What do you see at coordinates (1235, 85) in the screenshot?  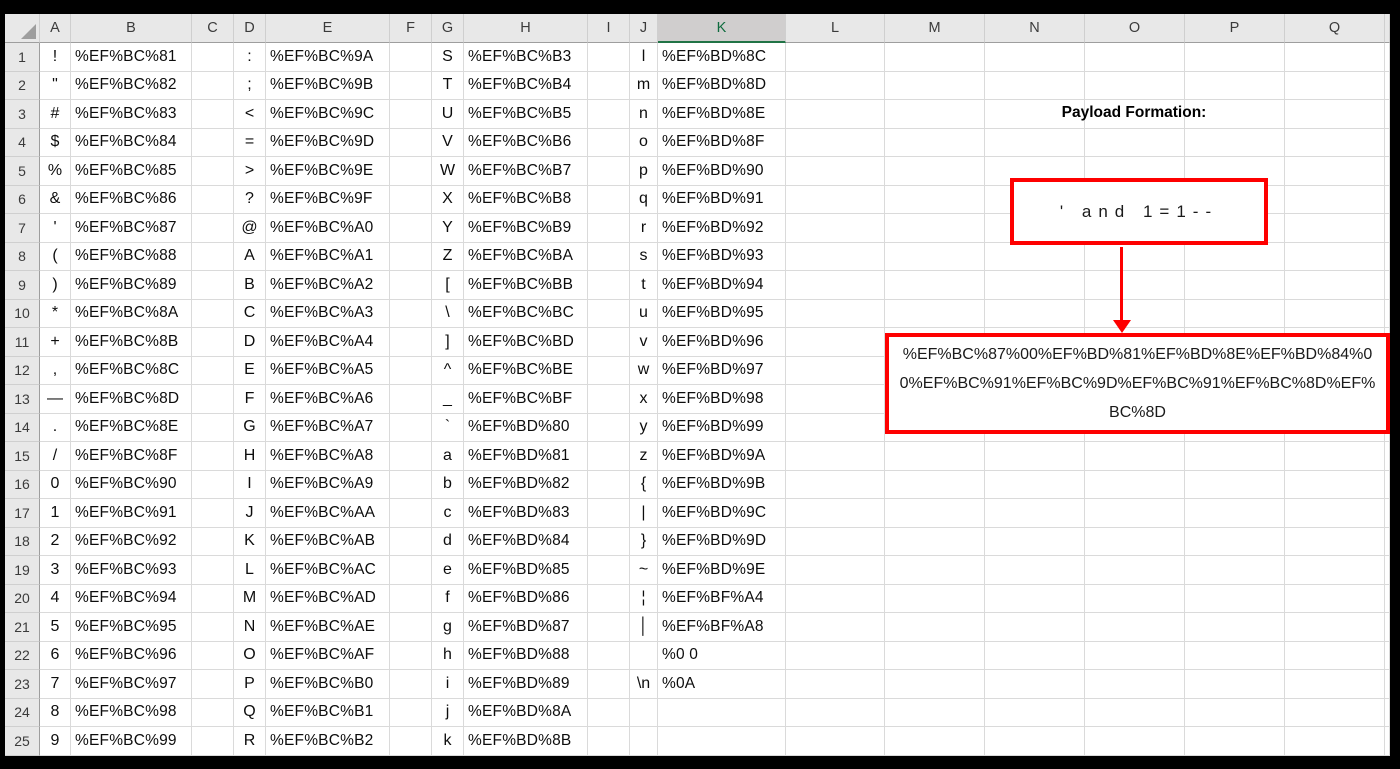 I see `cell-P2` at bounding box center [1235, 85].